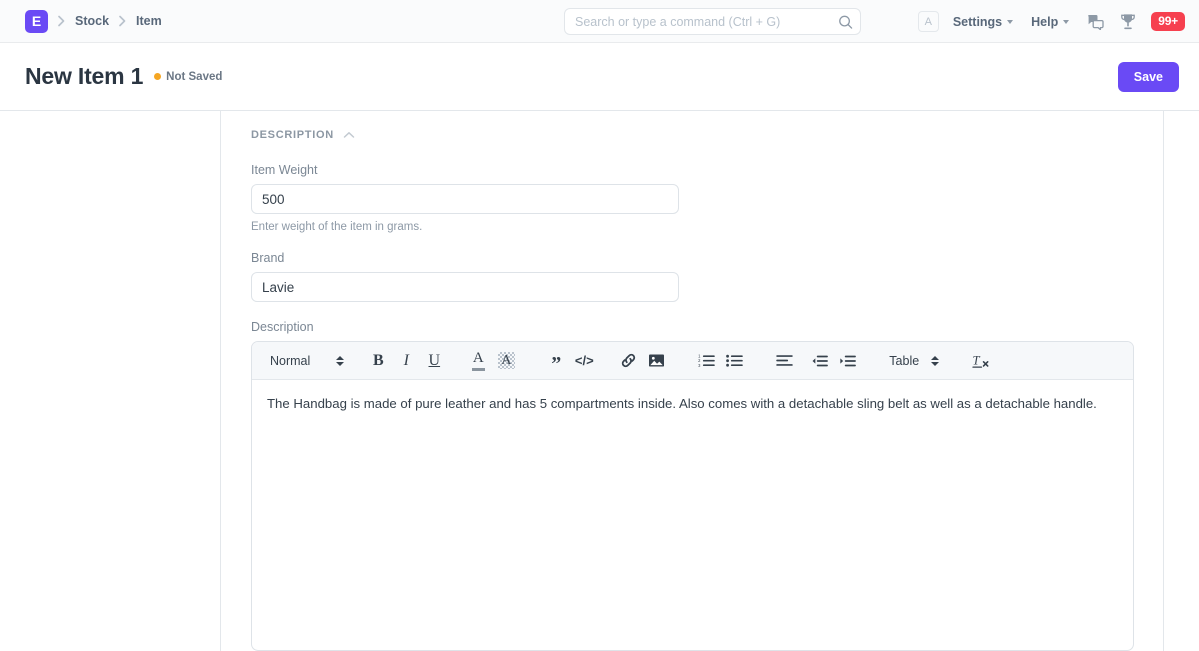 Image resolution: width=1199 pixels, height=651 pixels. What do you see at coordinates (734, 361) in the screenshot?
I see `bullet-list-icon` at bounding box center [734, 361].